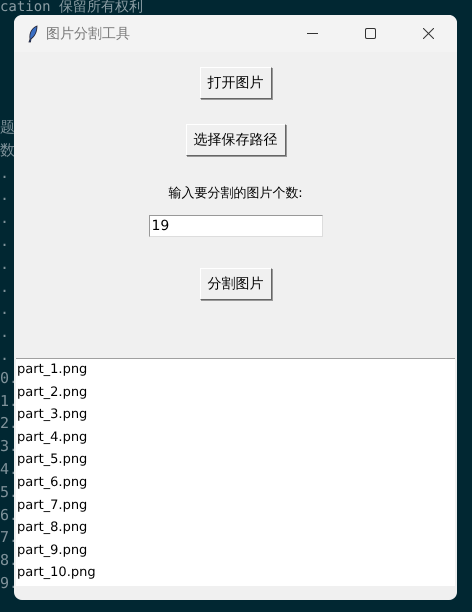  Describe the element at coordinates (8, 127) in the screenshot. I see `terminal-text: 题` at that location.